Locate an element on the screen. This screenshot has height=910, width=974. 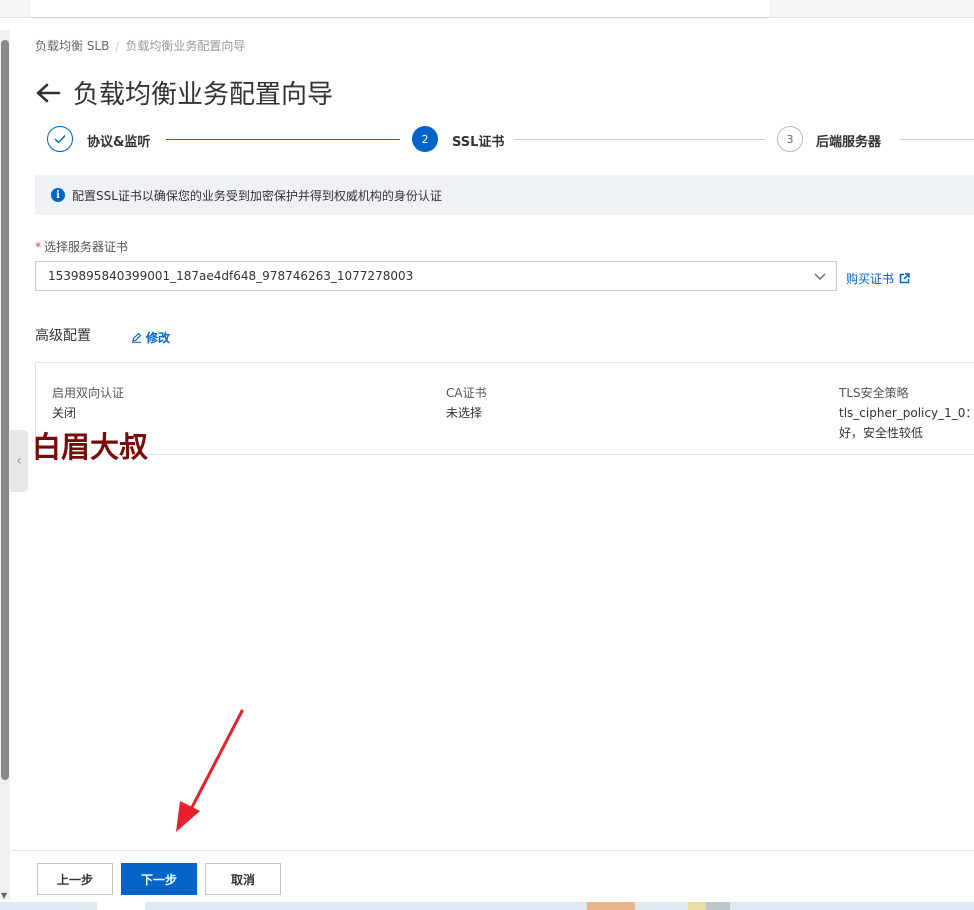
edit-pencil-icon is located at coordinates (137, 337).